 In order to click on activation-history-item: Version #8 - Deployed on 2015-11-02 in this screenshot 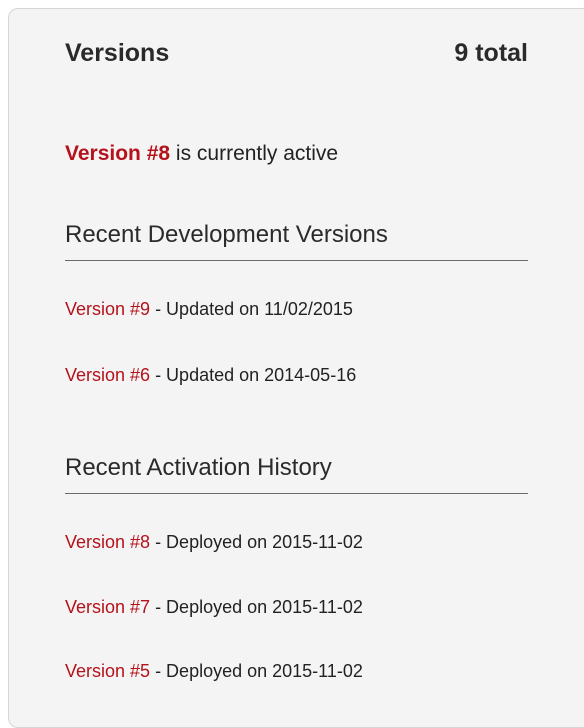, I will do `click(214, 542)`.